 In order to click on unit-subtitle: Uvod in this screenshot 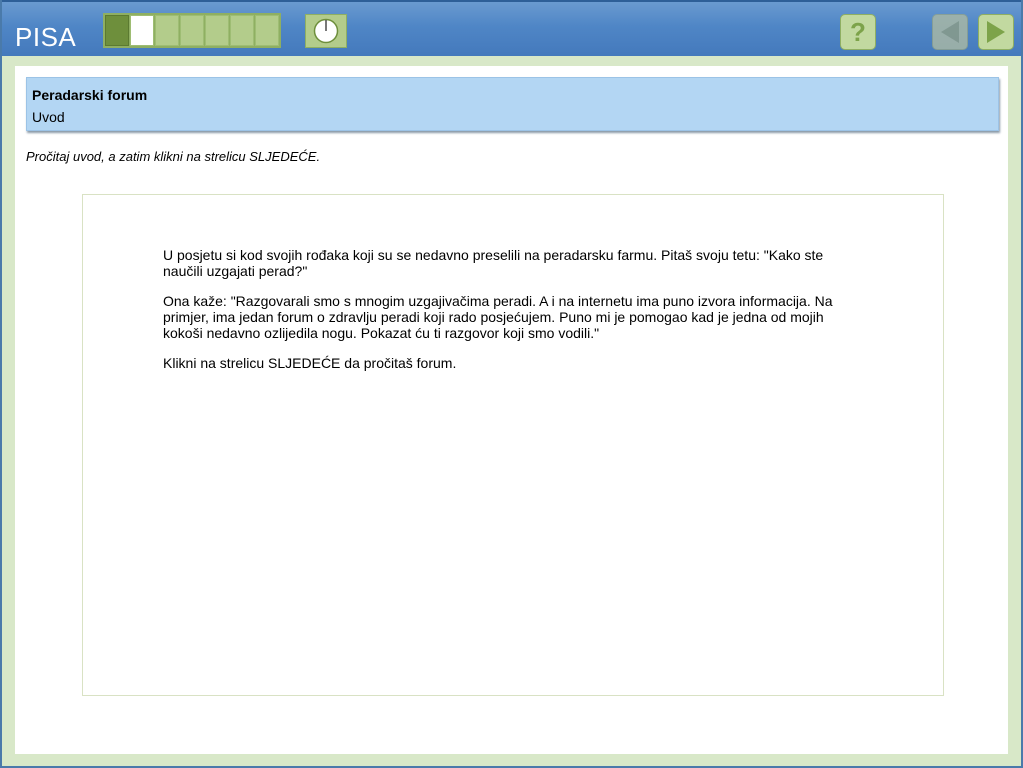, I will do `click(48, 117)`.